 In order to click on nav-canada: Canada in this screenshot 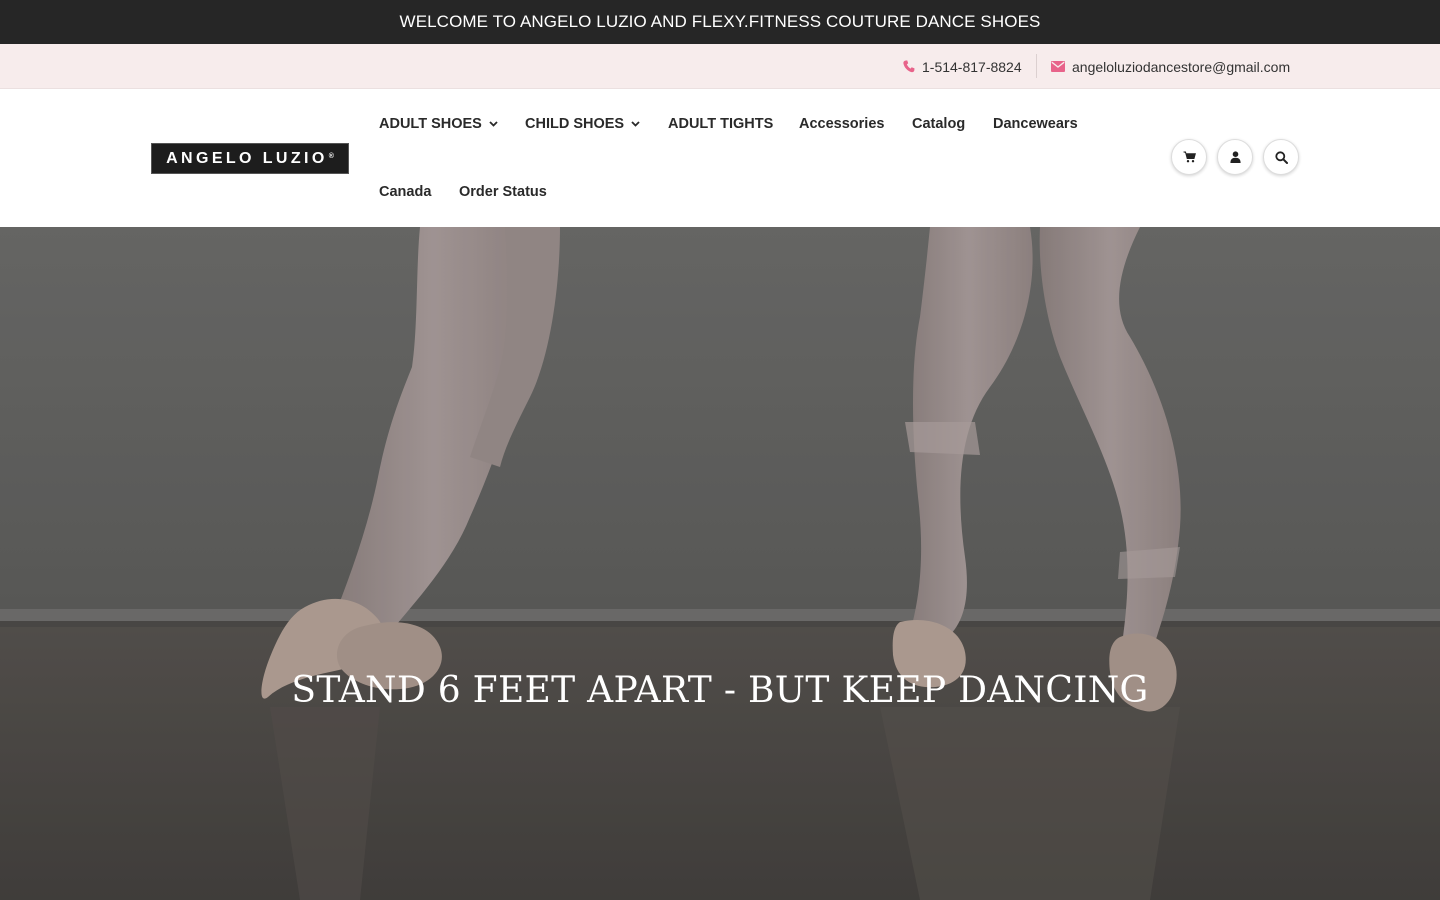, I will do `click(405, 192)`.